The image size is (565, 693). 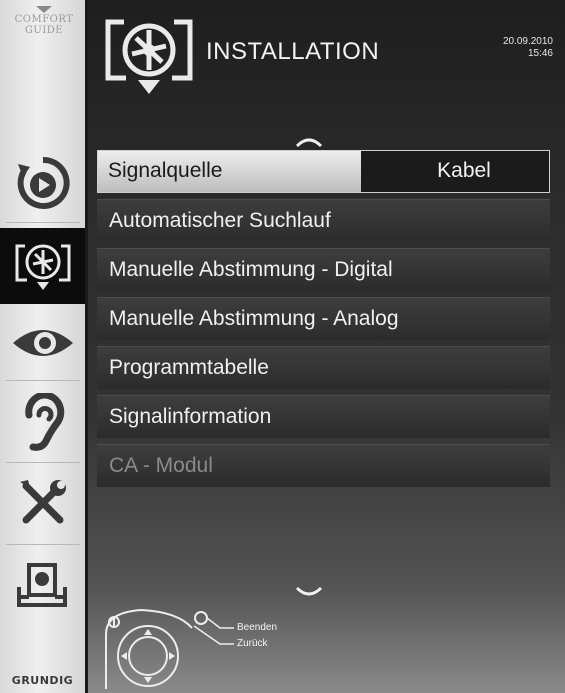 I want to click on menu-item-ca-module: CA - Modul, so click(x=323, y=465).